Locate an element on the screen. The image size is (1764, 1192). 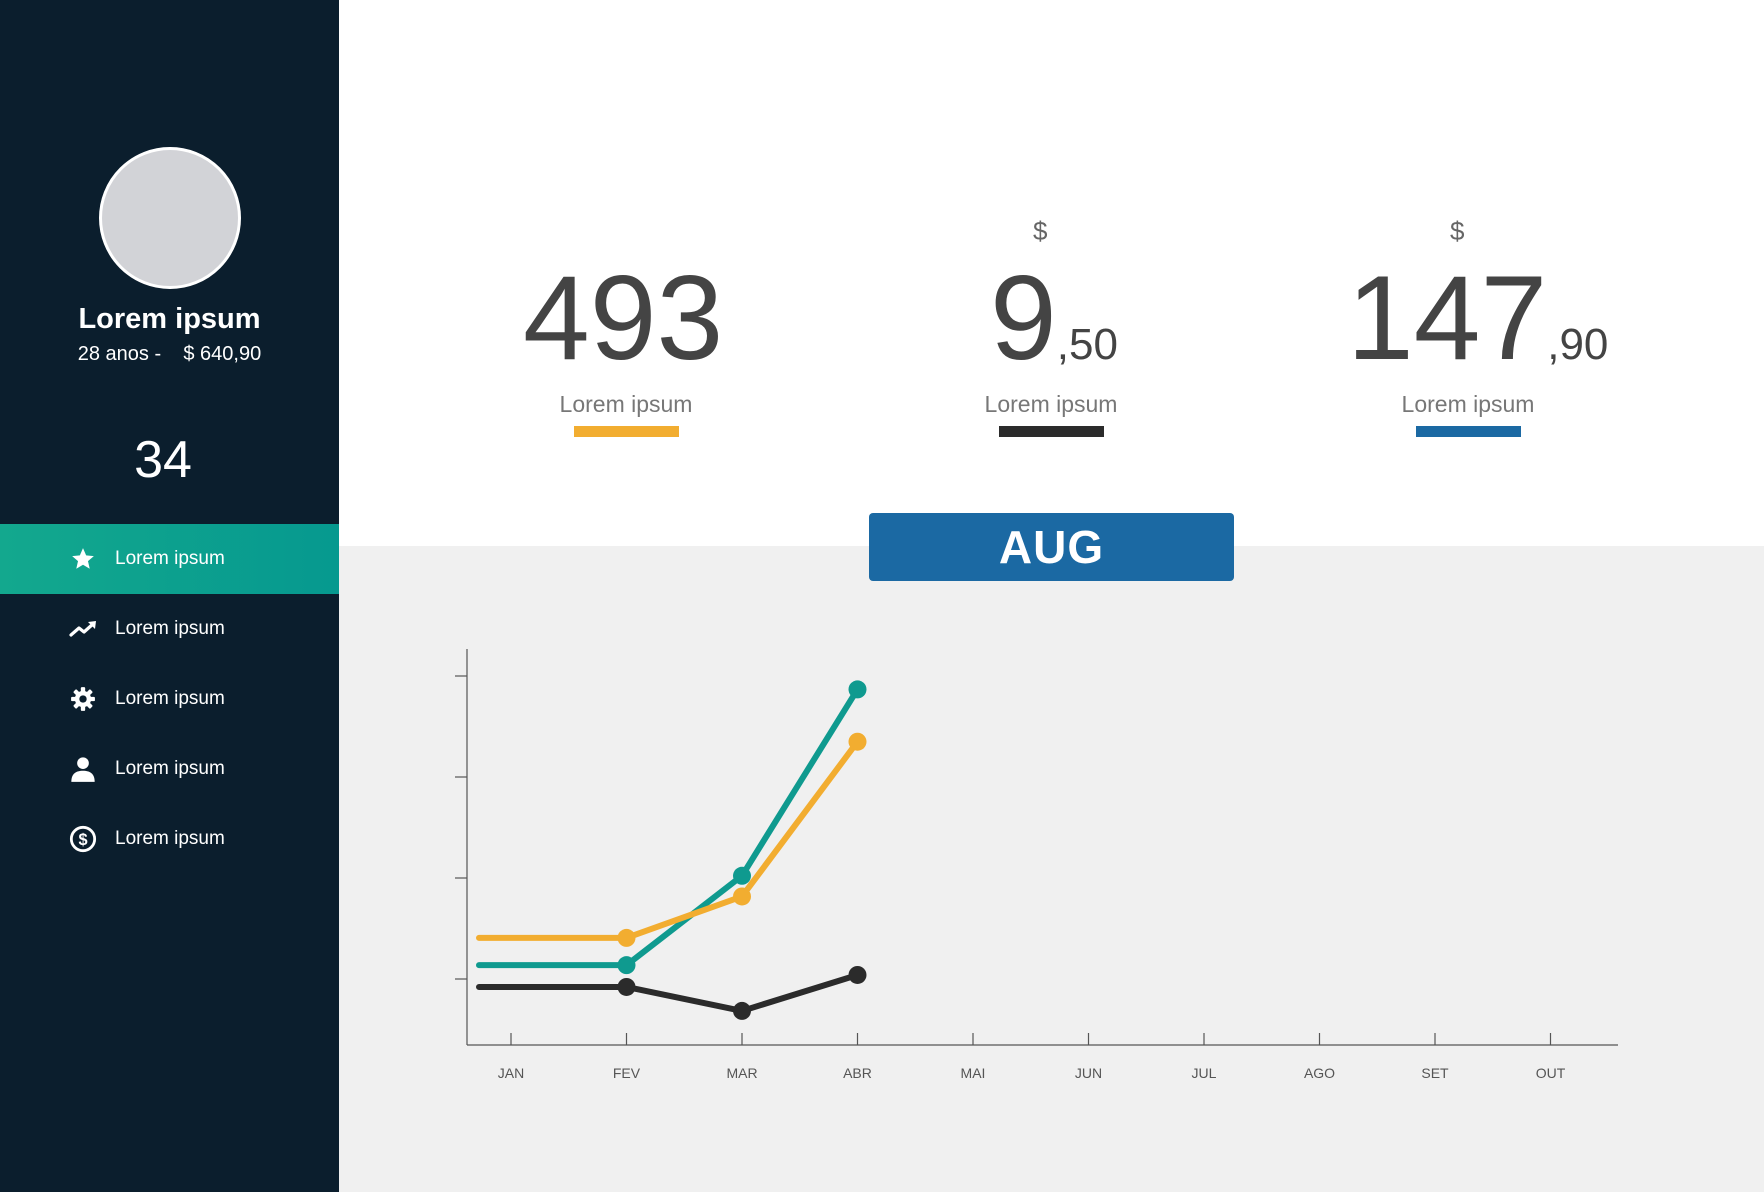
sidebar-item-favorites: Lorem ipsum is located at coordinates (169, 559).